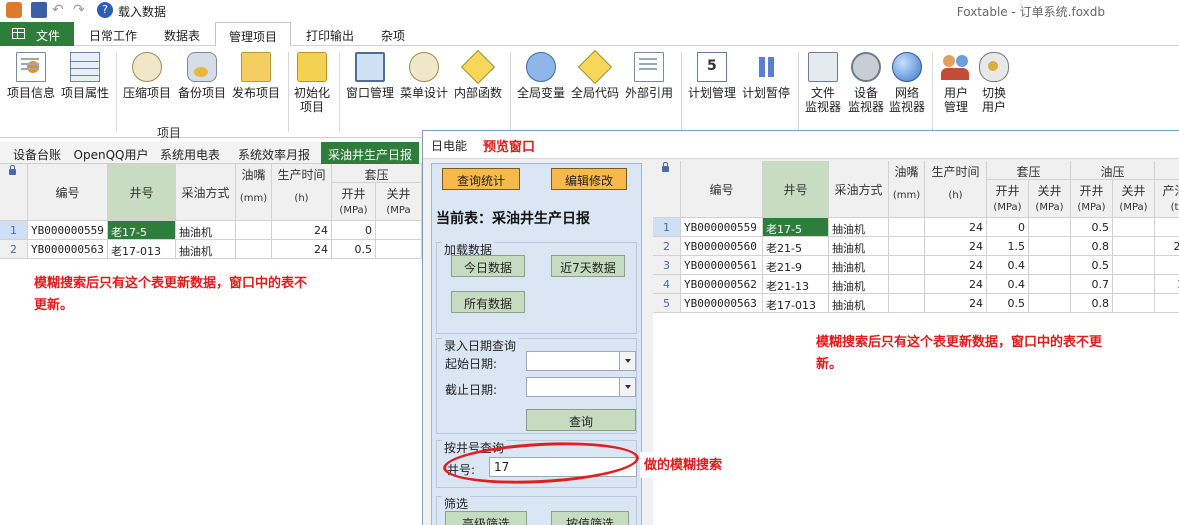  Describe the element at coordinates (866, 82) in the screenshot. I see `device-monitor-button: 设备 监视器` at that location.